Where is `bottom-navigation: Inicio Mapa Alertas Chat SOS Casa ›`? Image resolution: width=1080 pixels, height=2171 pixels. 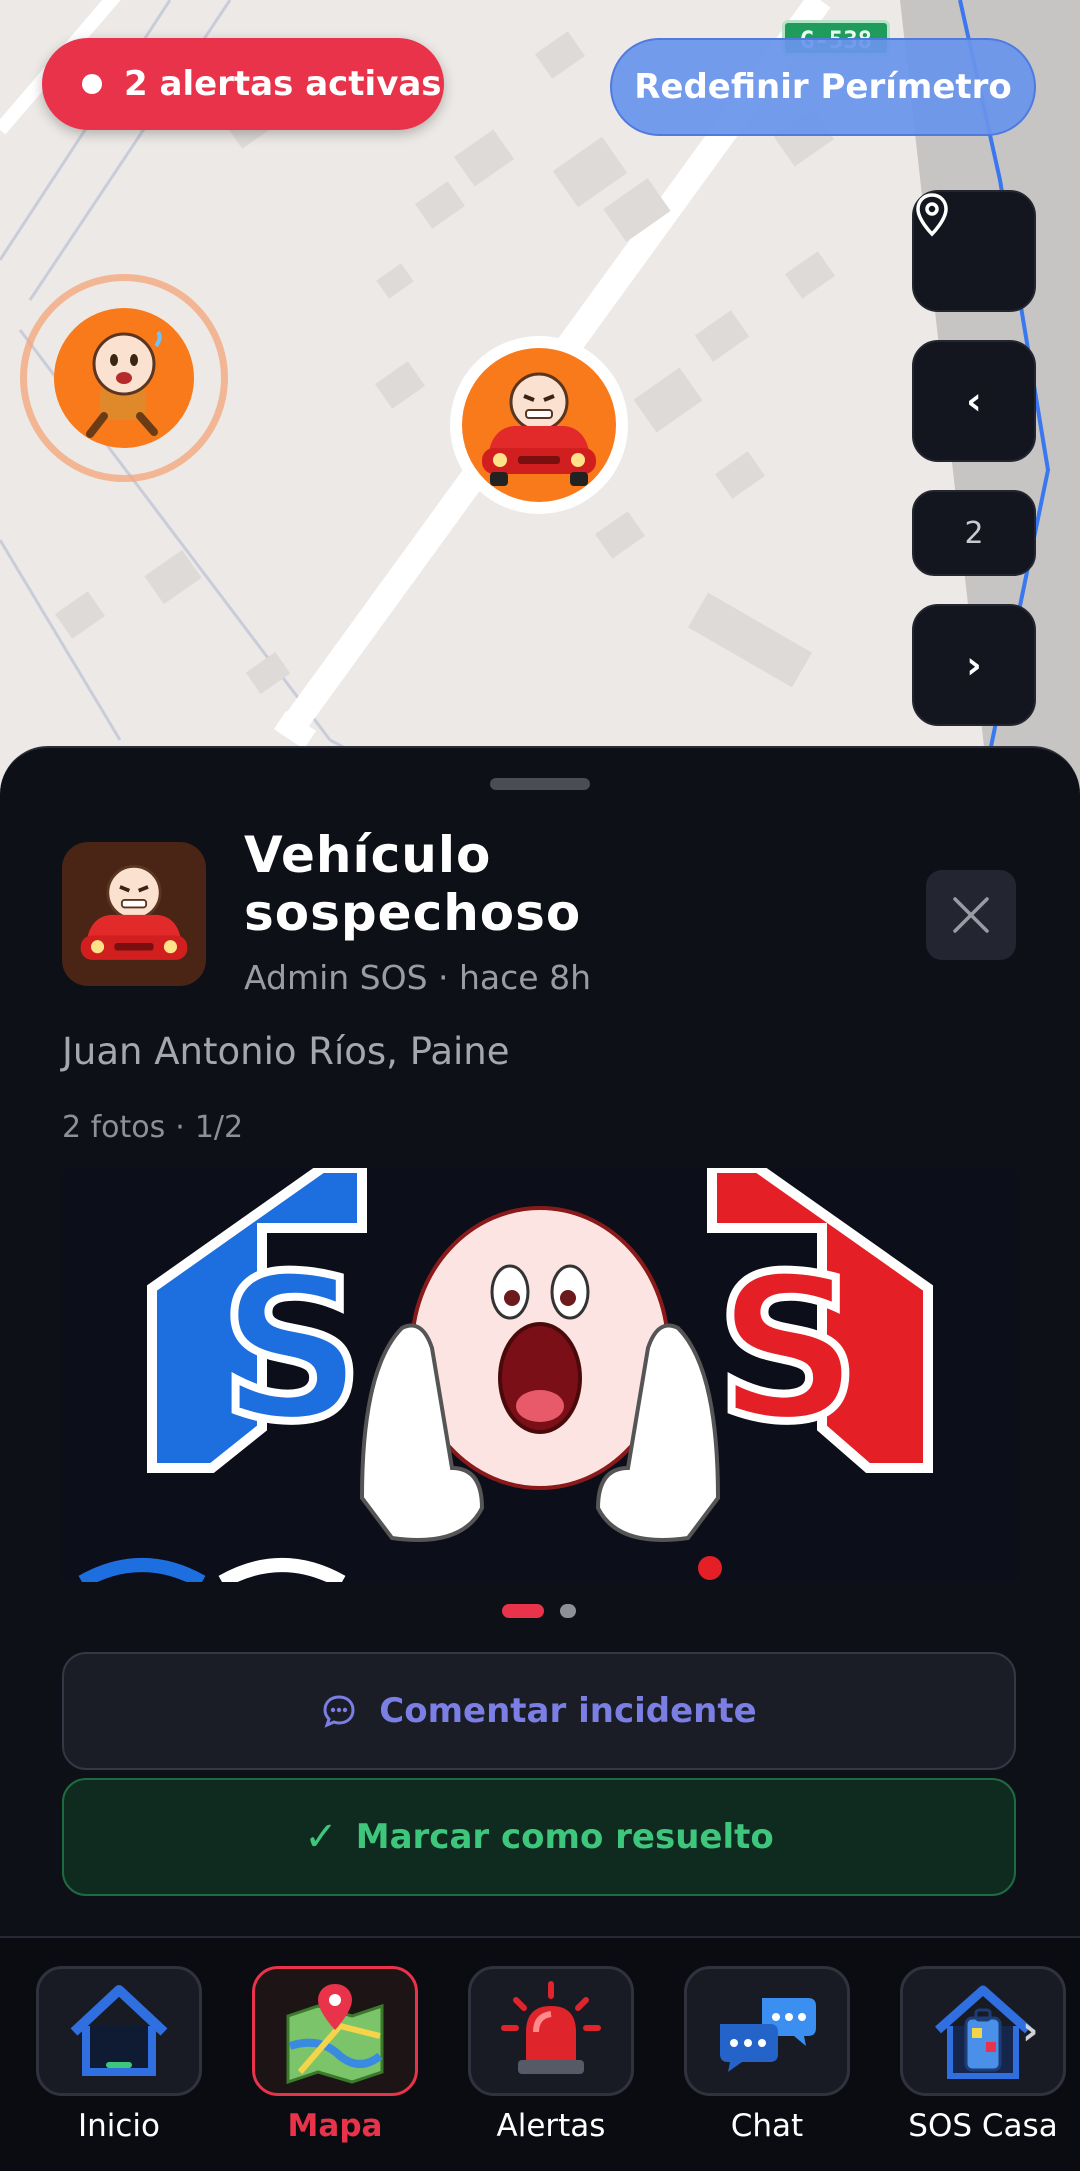 bottom-navigation: Inicio Mapa Alertas Chat SOS Casa › is located at coordinates (540, 2053).